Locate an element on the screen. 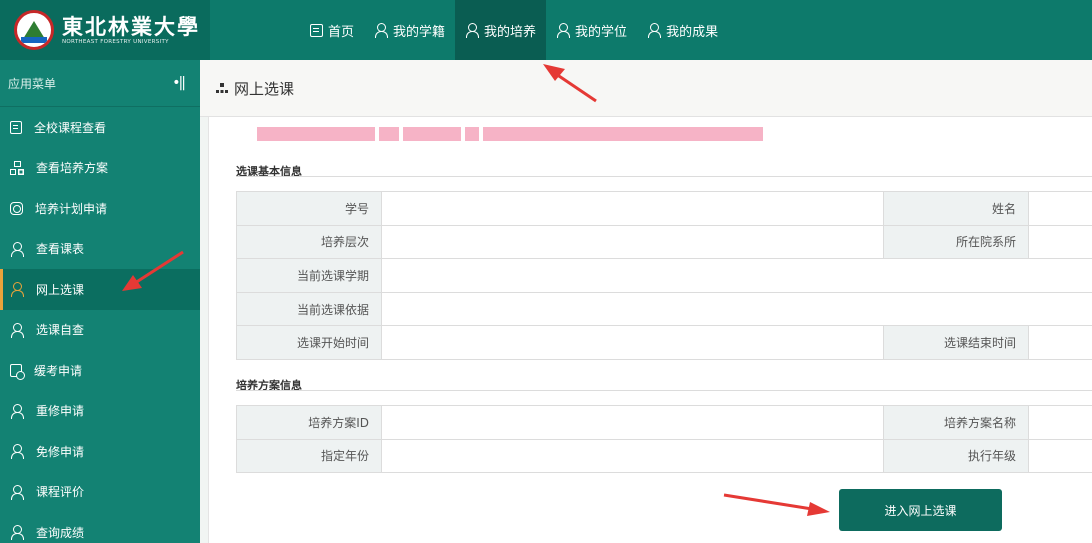 Image resolution: width=1092 pixels, height=543 pixels. field-label: 学号 is located at coordinates (309, 208).